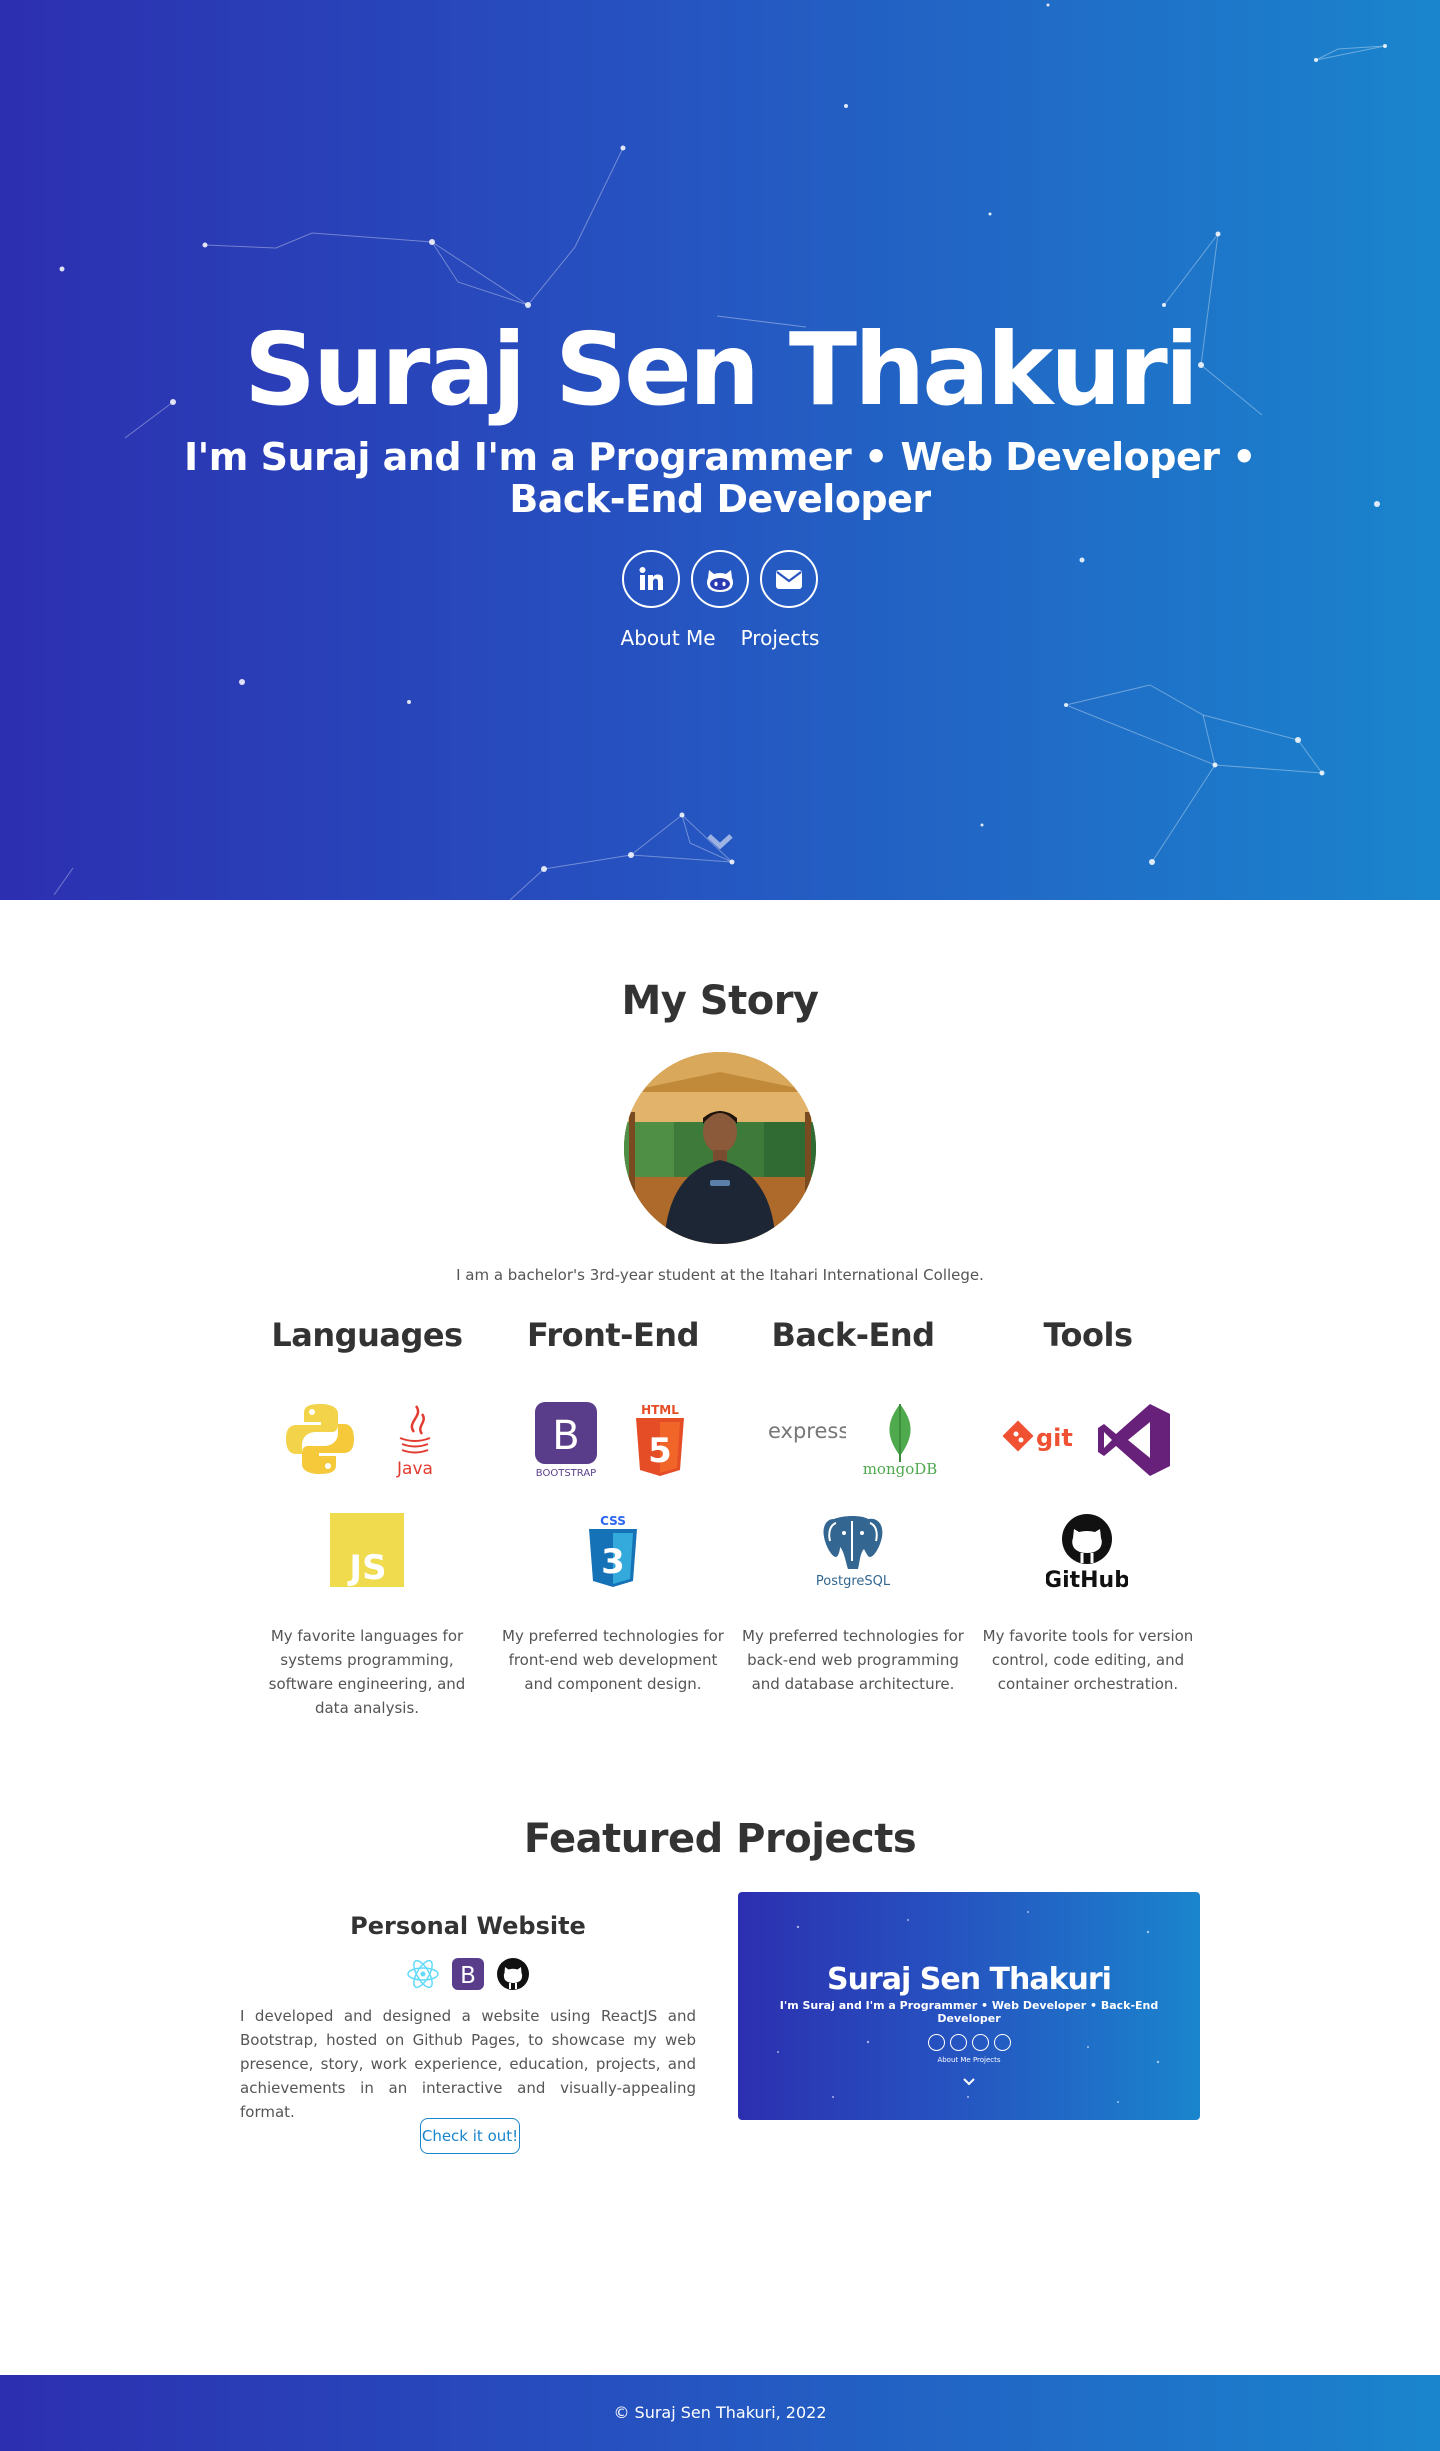 The height and width of the screenshot is (2451, 1440). What do you see at coordinates (613, 1521) in the screenshot?
I see `svg-text: CSS` at bounding box center [613, 1521].